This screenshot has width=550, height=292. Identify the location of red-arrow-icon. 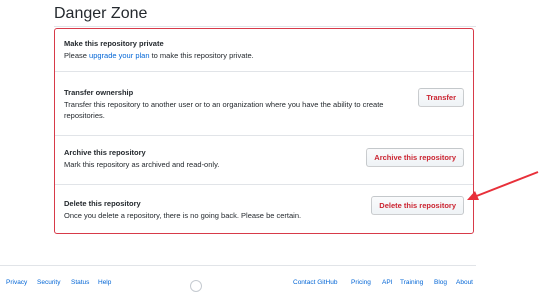
(503, 185).